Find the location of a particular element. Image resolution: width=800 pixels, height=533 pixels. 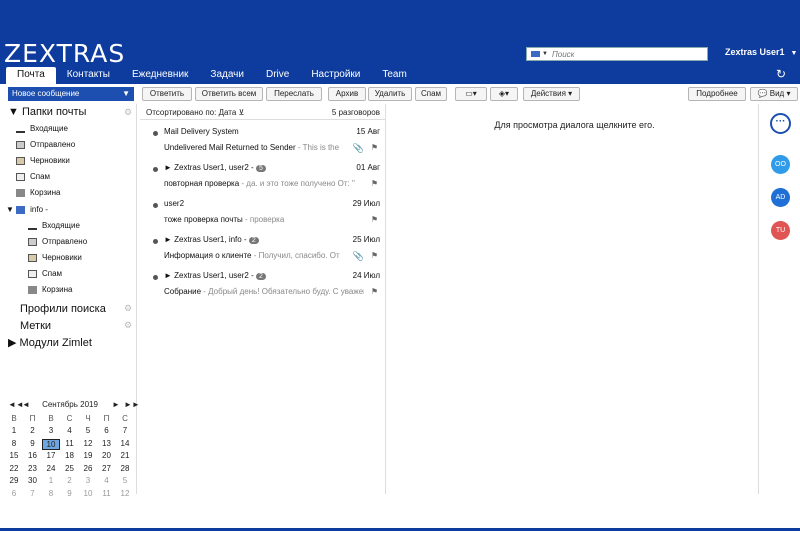

calendar-day: 2 is located at coordinates (33, 430).